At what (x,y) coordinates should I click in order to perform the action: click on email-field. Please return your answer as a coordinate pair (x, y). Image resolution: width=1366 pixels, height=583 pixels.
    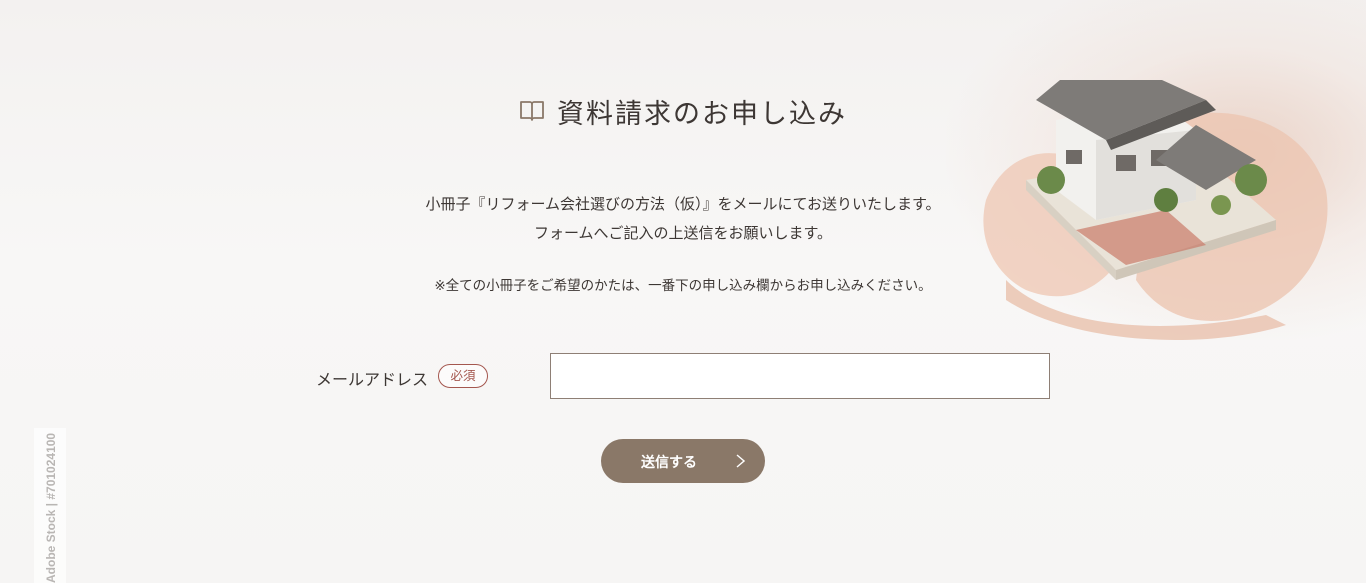
    Looking at the image, I should click on (800, 376).